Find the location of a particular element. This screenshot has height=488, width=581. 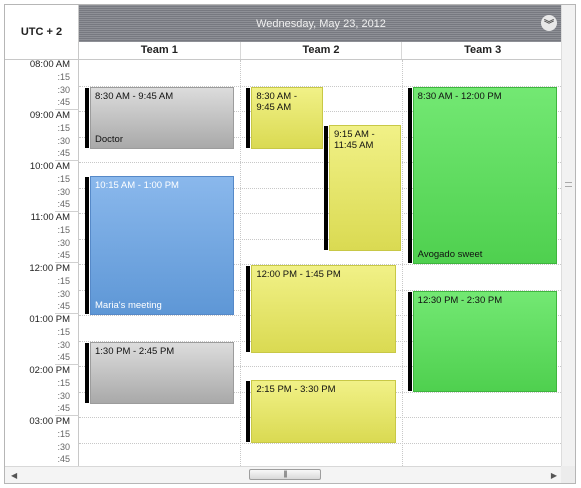

time-label: 08:00 AM is located at coordinates (49, 64).